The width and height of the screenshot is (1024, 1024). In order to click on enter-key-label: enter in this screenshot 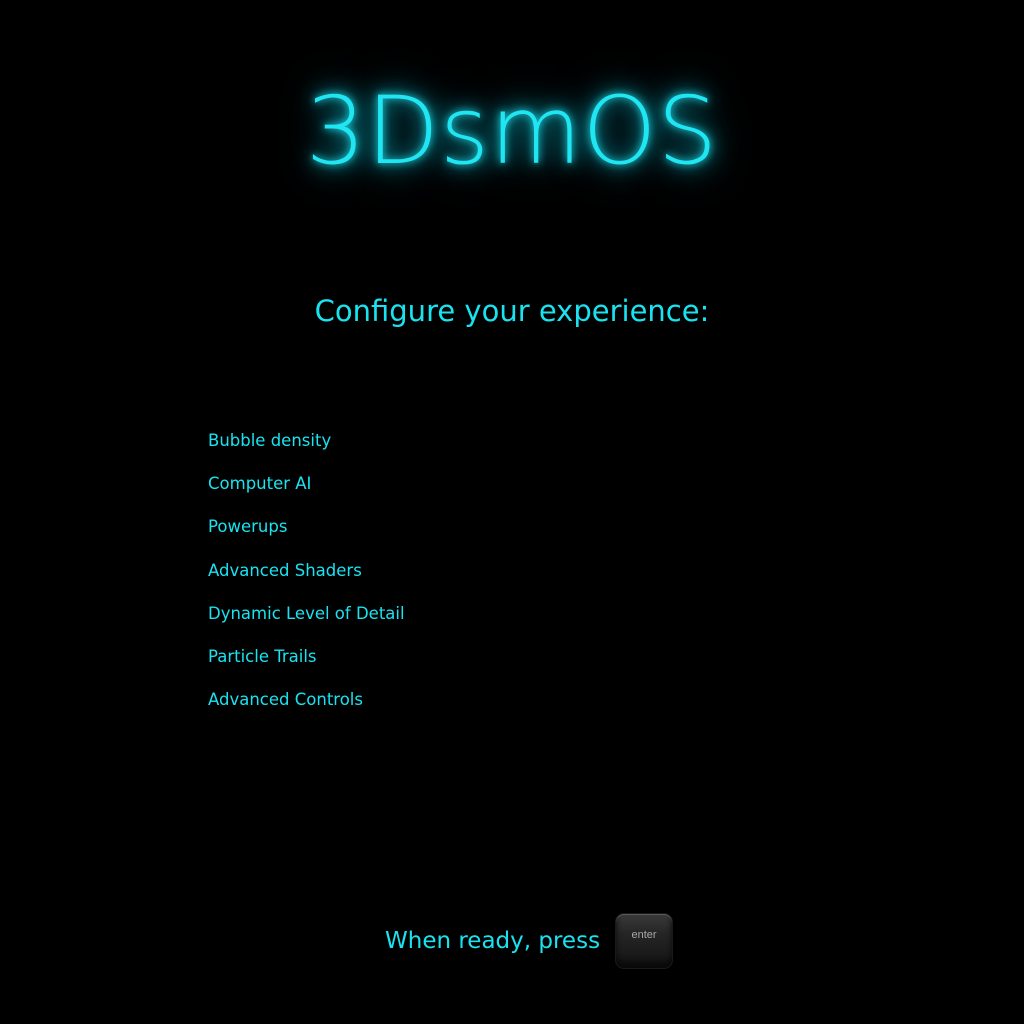, I will do `click(644, 935)`.